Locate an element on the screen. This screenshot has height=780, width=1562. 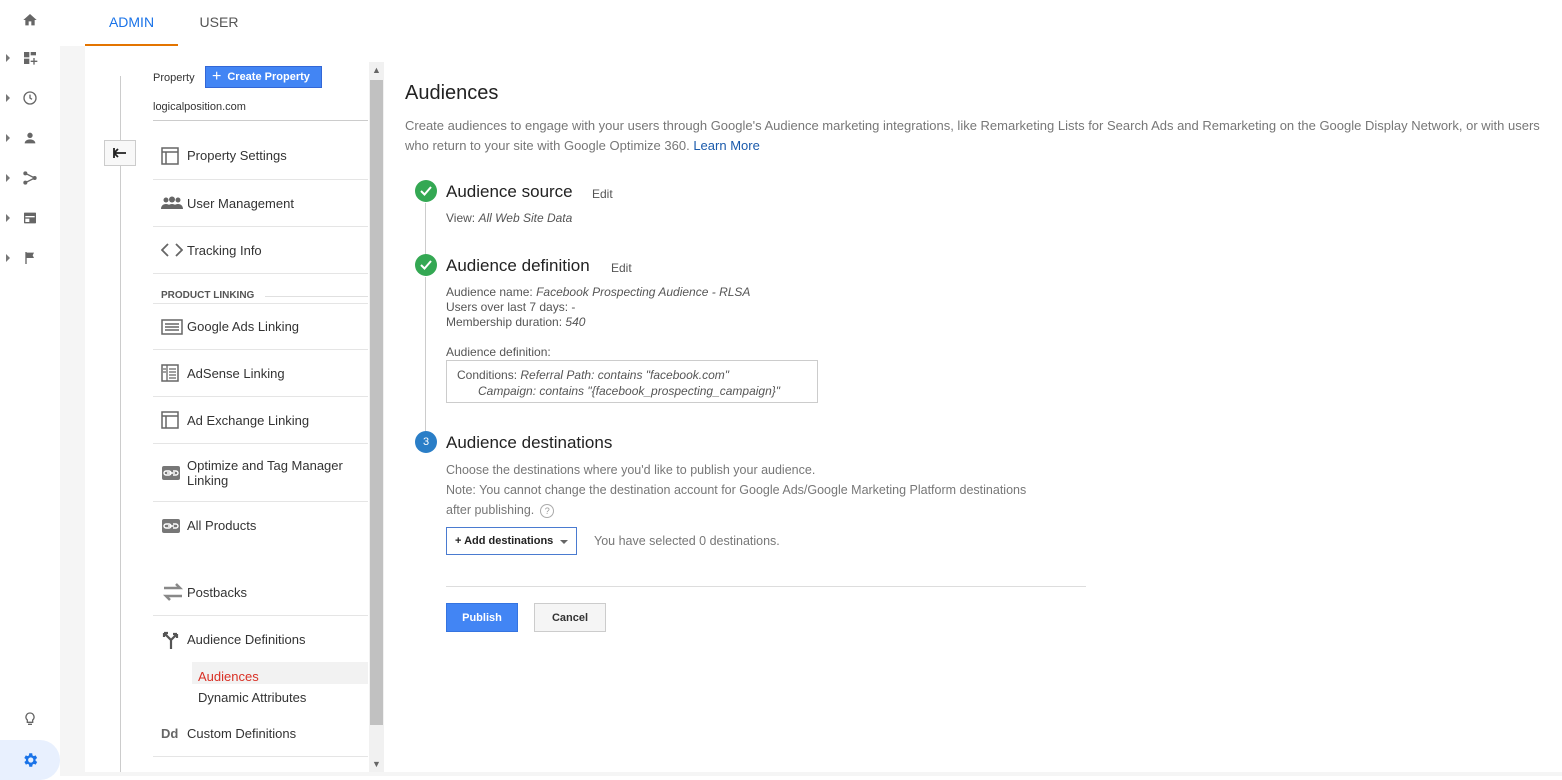
realtime-icon is located at coordinates (30, 98).